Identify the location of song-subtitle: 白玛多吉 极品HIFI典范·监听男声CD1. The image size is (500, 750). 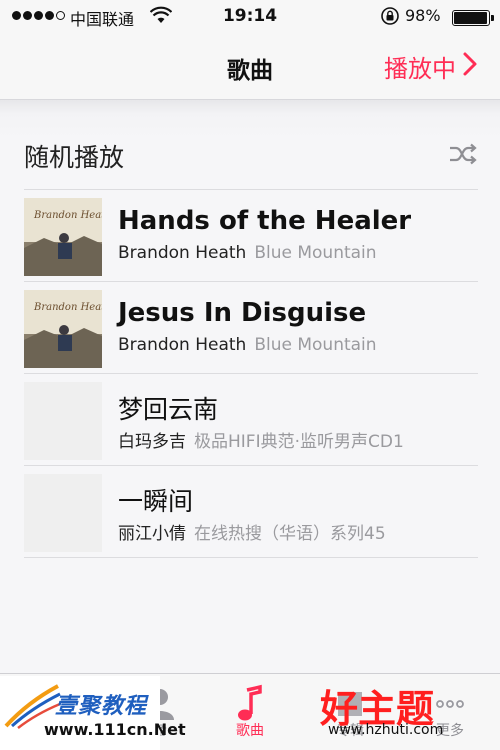
(261, 439).